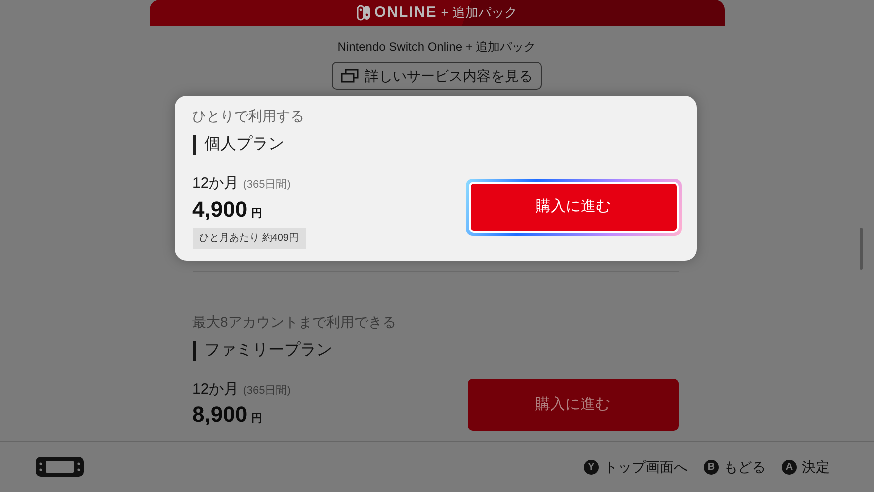 Image resolution: width=874 pixels, height=492 pixels. What do you see at coordinates (479, 13) in the screenshot?
I see `header-suffix: + 追加パック` at bounding box center [479, 13].